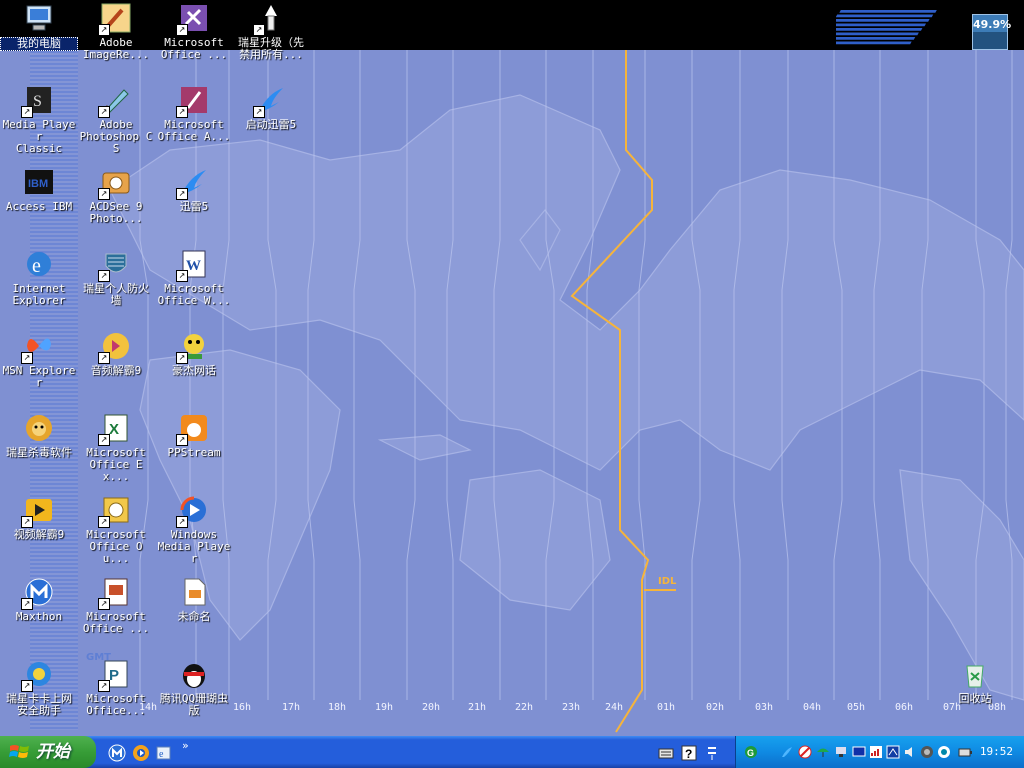 This screenshot has width=1024, height=768. I want to click on hour-label: 21h, so click(477, 707).